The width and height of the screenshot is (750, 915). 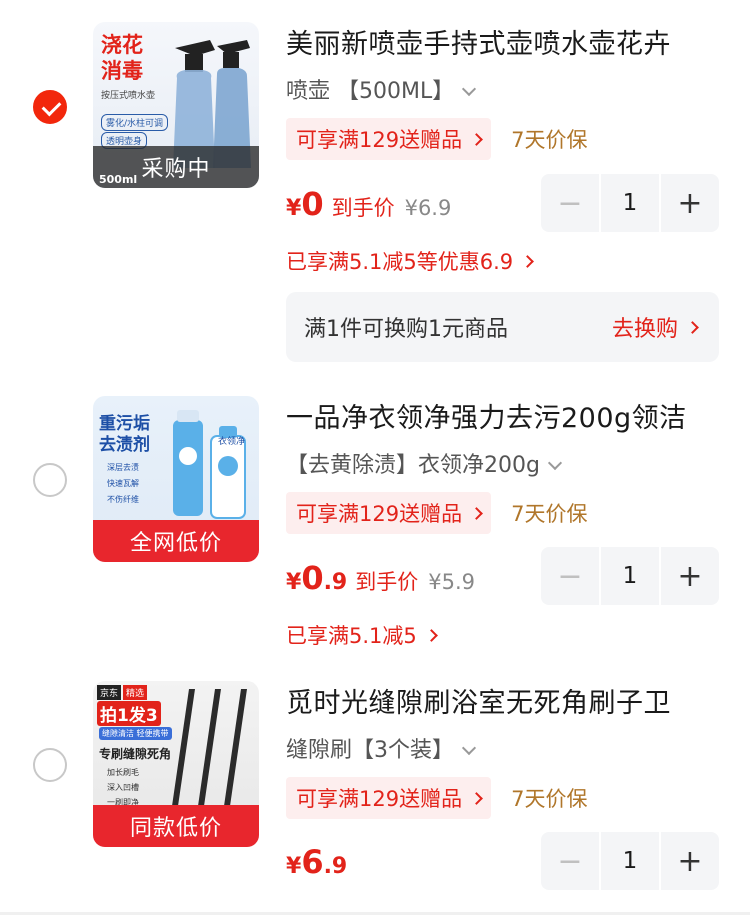 What do you see at coordinates (135, 754) in the screenshot?
I see `thumb-heading: 专刷缝隙死角` at bounding box center [135, 754].